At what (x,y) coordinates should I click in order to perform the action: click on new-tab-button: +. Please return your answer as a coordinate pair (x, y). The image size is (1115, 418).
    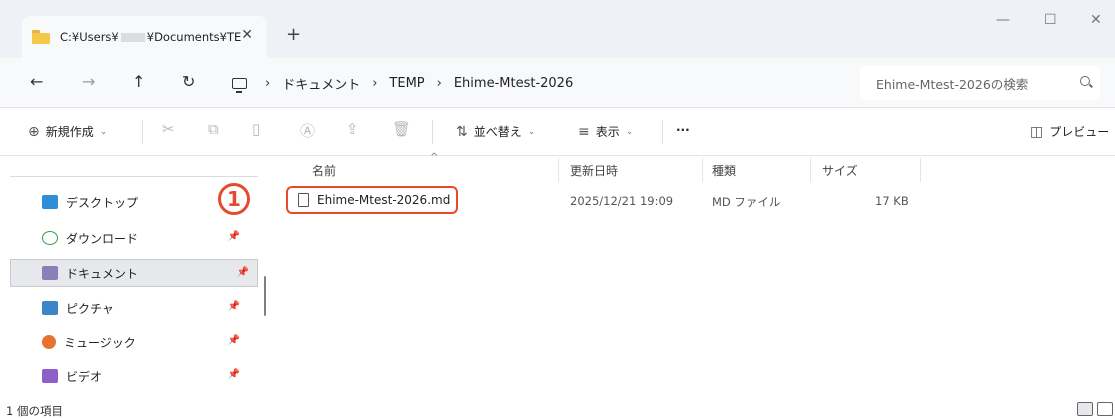
    Looking at the image, I should click on (293, 34).